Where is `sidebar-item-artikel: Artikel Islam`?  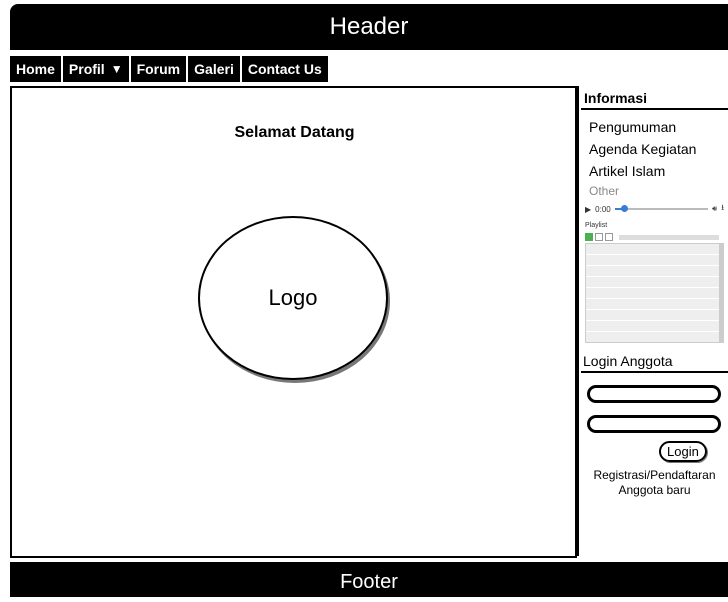 sidebar-item-artikel: Artikel Islam is located at coordinates (654, 171).